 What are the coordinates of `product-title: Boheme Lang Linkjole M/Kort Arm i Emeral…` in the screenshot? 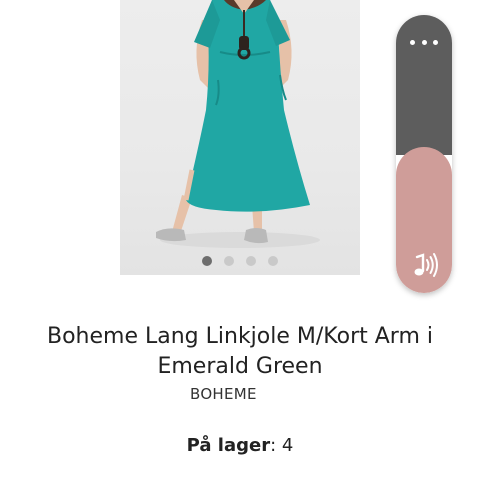 It's located at (240, 351).